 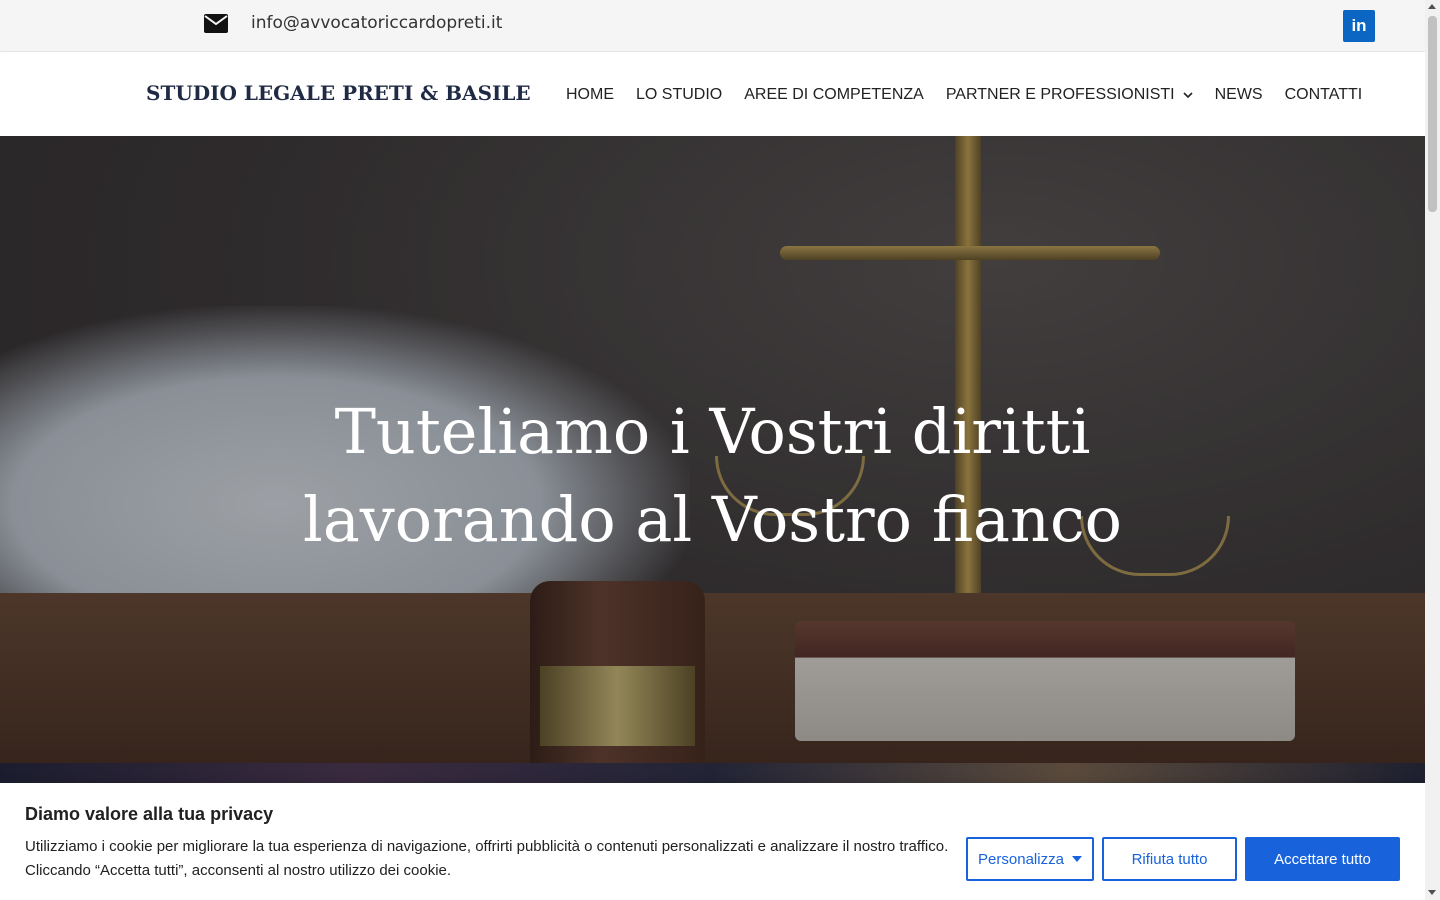 I want to click on customize-cookies-button: Personalizza, so click(x=1030, y=859).